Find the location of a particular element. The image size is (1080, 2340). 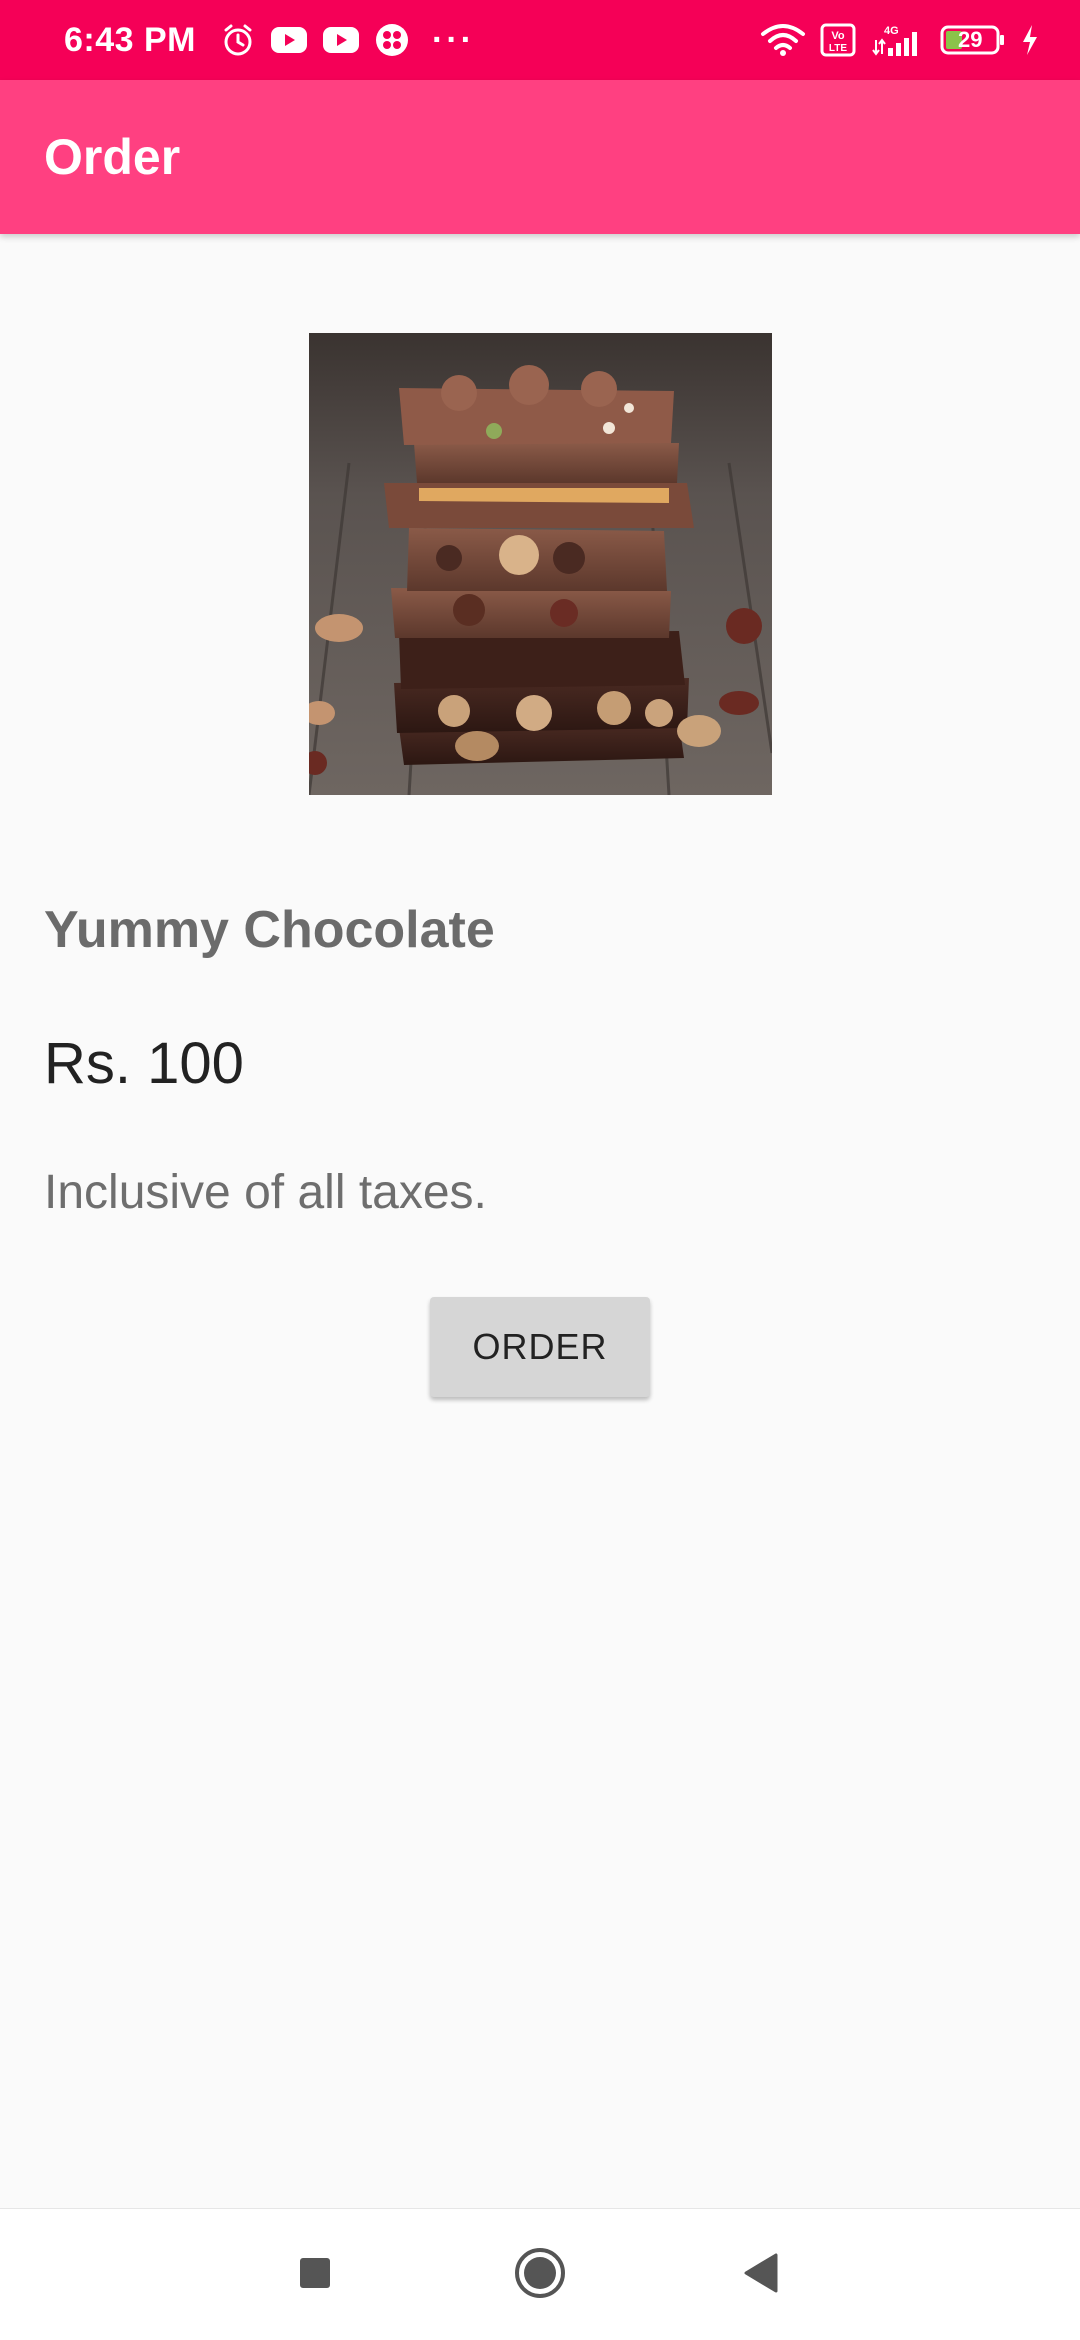

signal-4g-icon: 4G is located at coordinates (898, 40).